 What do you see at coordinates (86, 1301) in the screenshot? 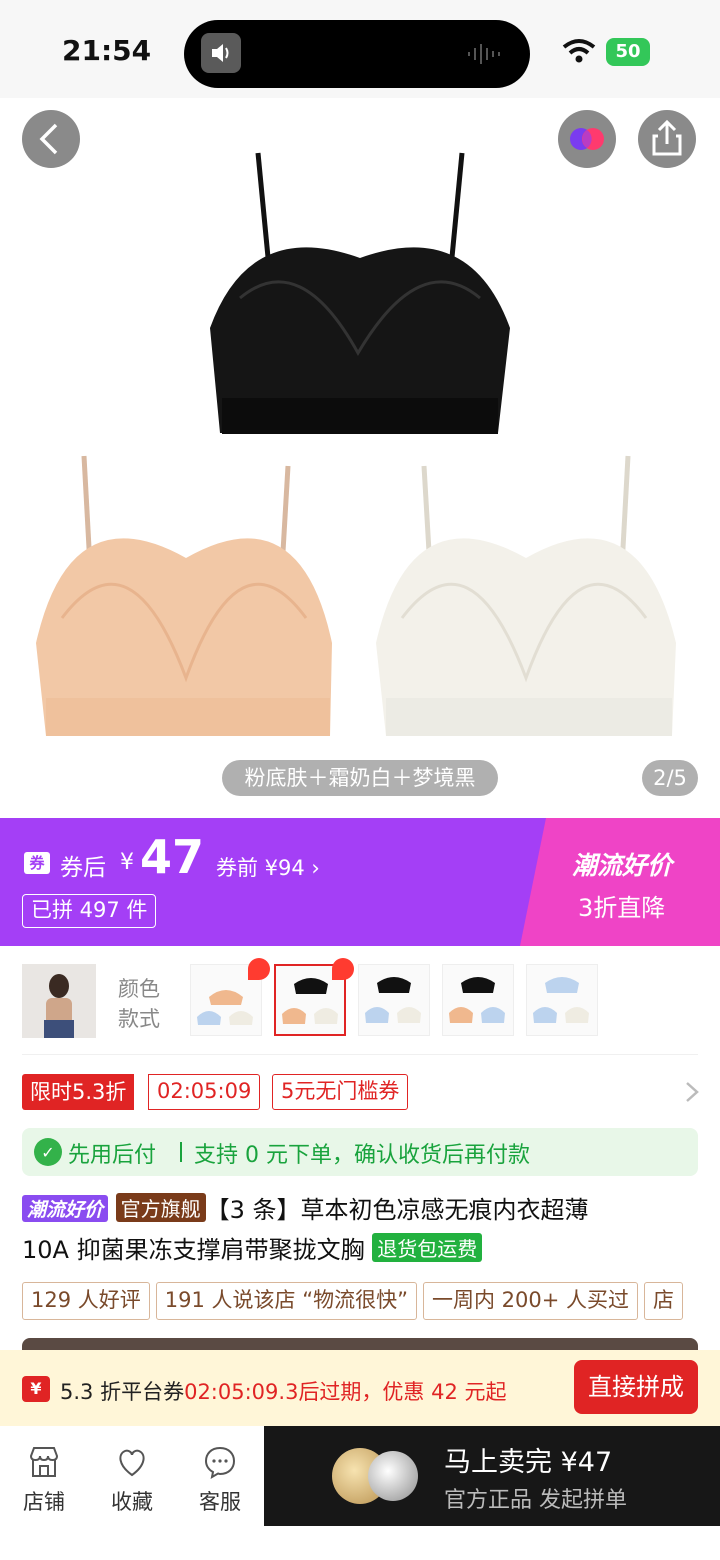
I see `review-chip: 129 人好评` at bounding box center [86, 1301].